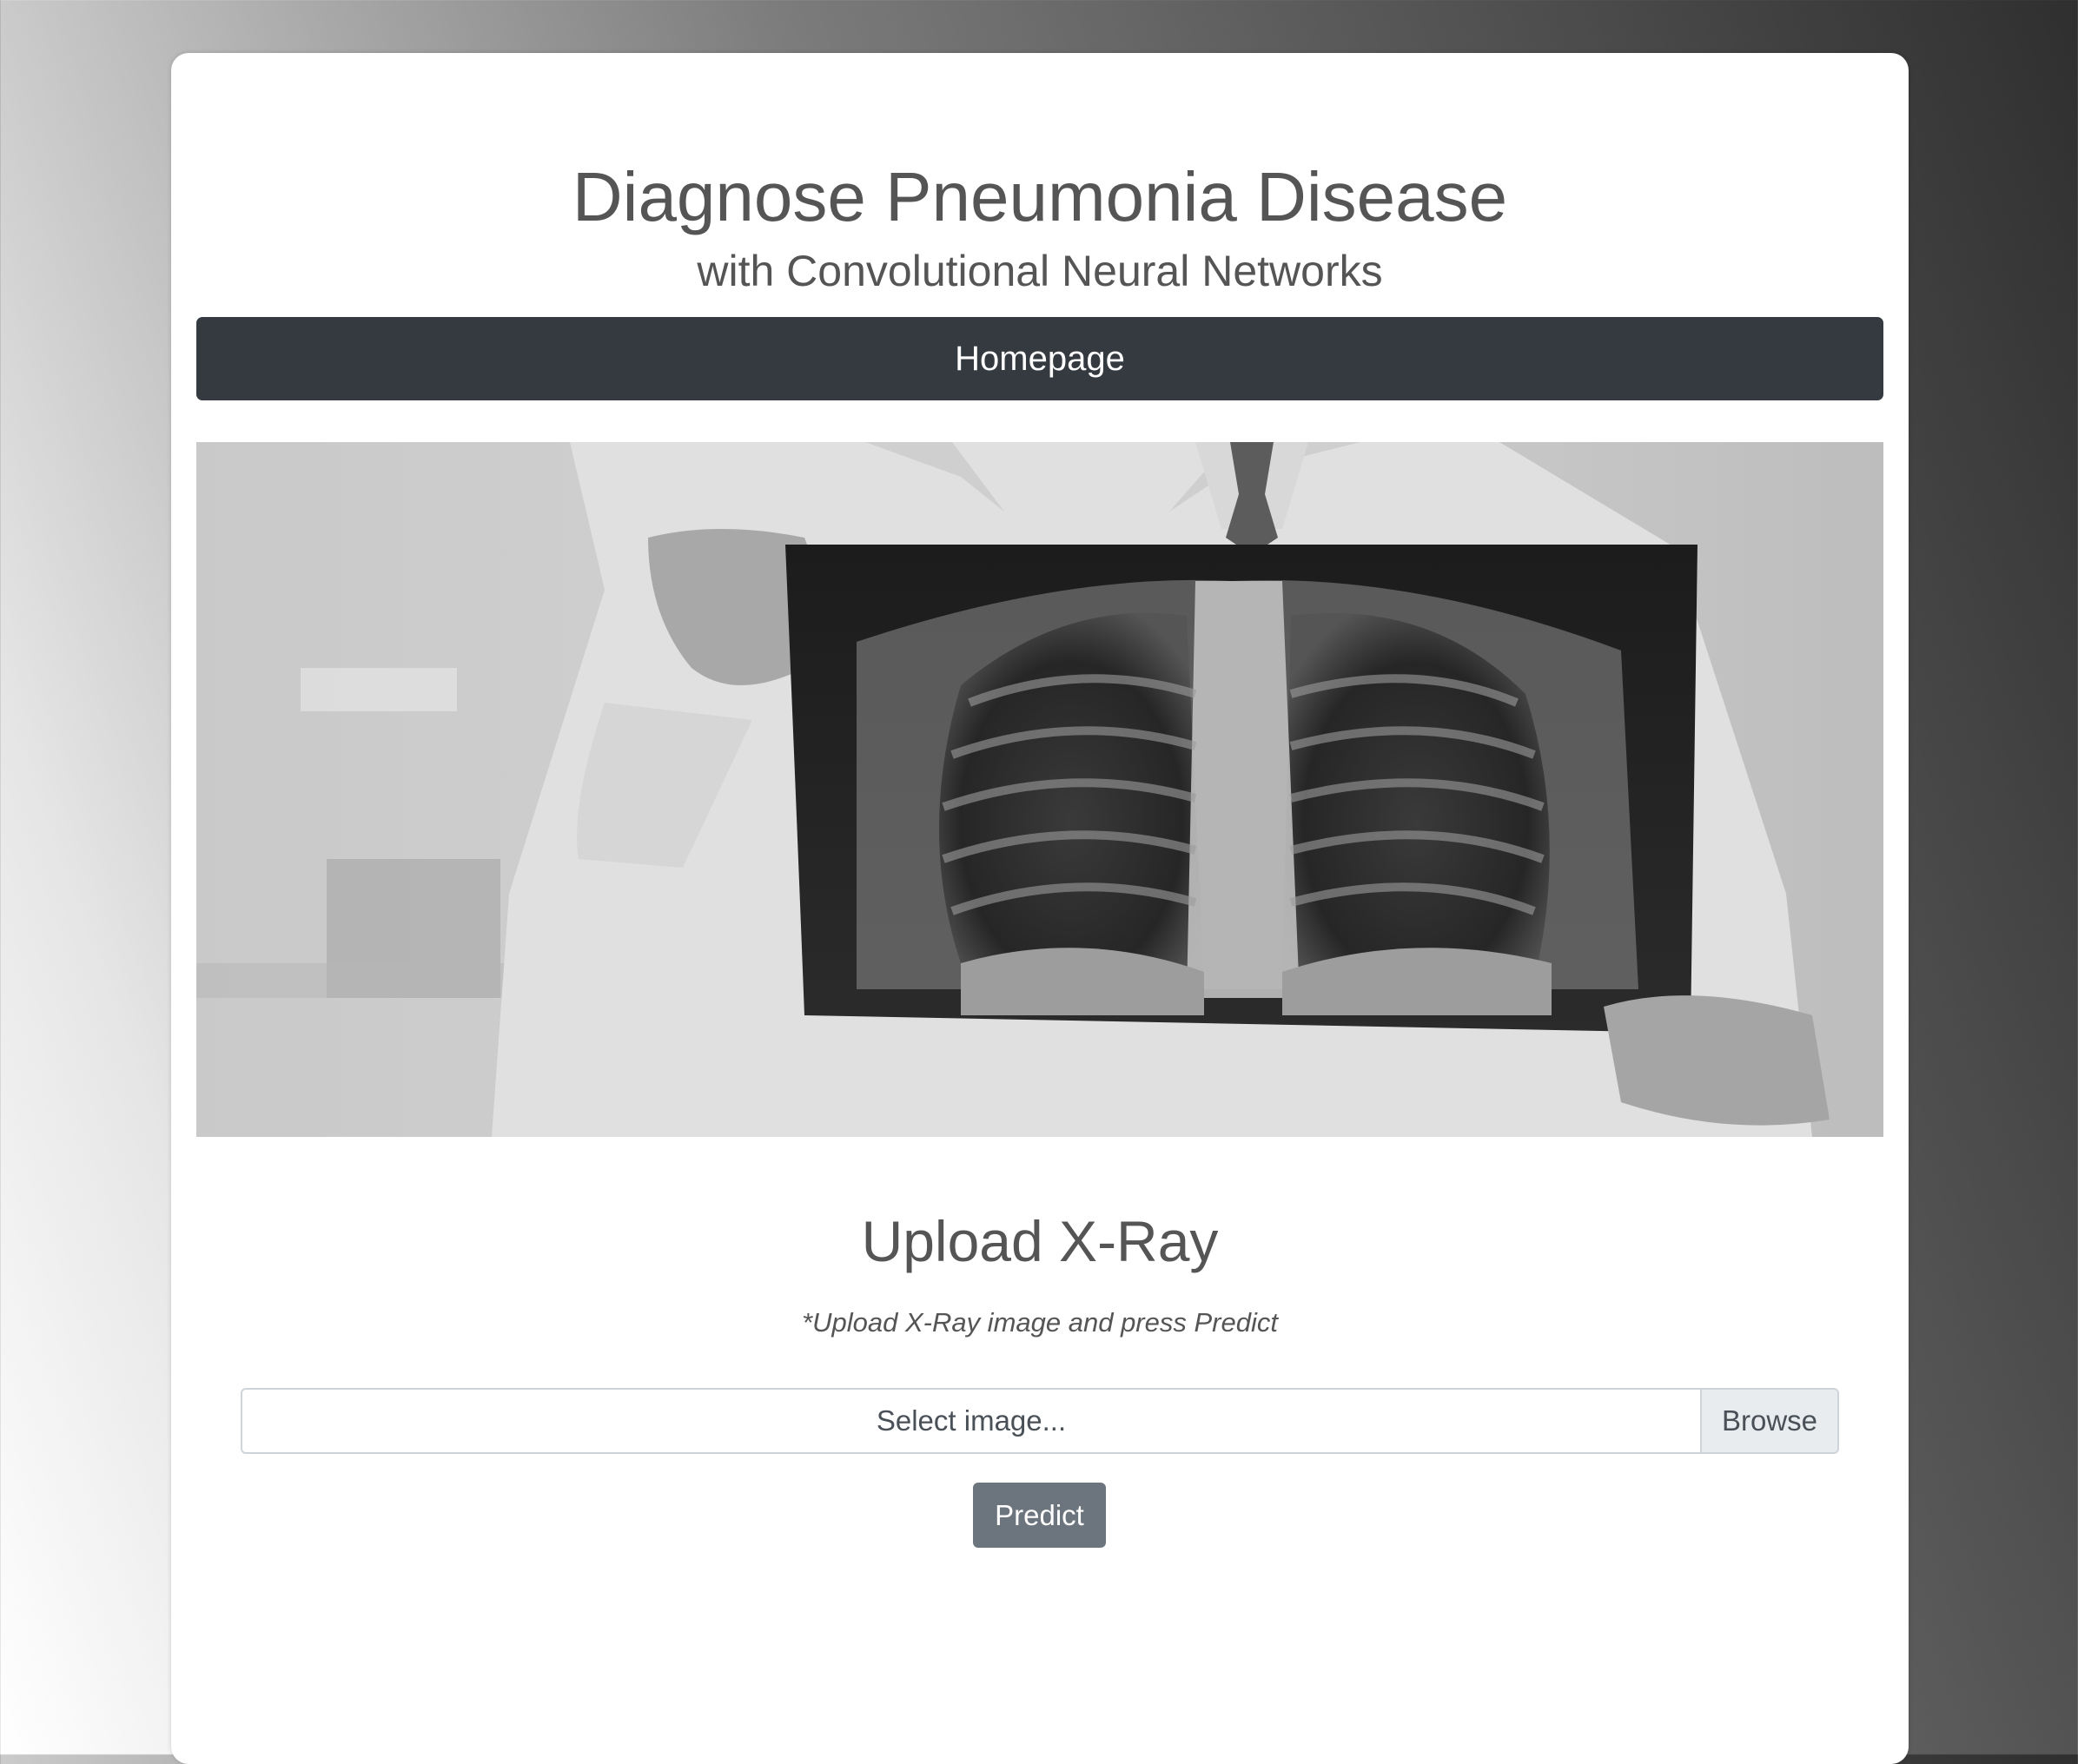 The width and height of the screenshot is (2078, 1764). I want to click on navbar: Homepage, so click(1040, 359).